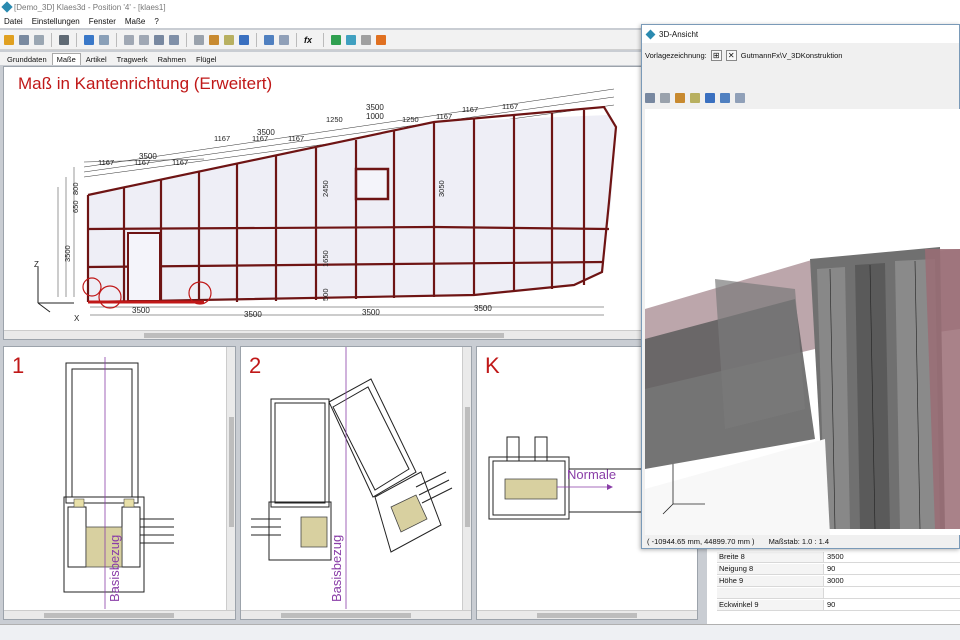  I want to click on axis-x-label: X, so click(77, 318).